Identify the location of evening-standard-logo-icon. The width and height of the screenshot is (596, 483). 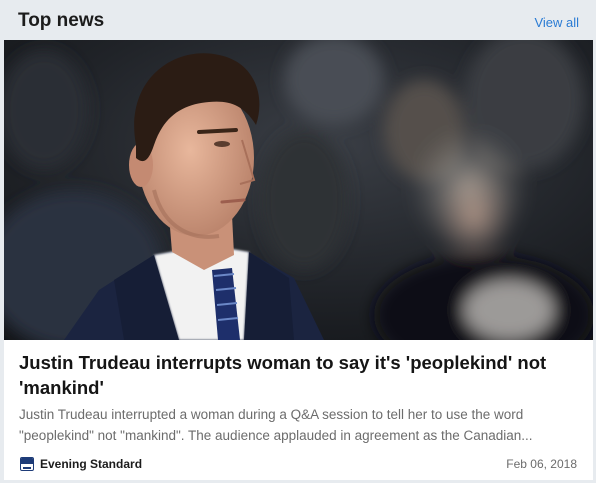
(27, 464).